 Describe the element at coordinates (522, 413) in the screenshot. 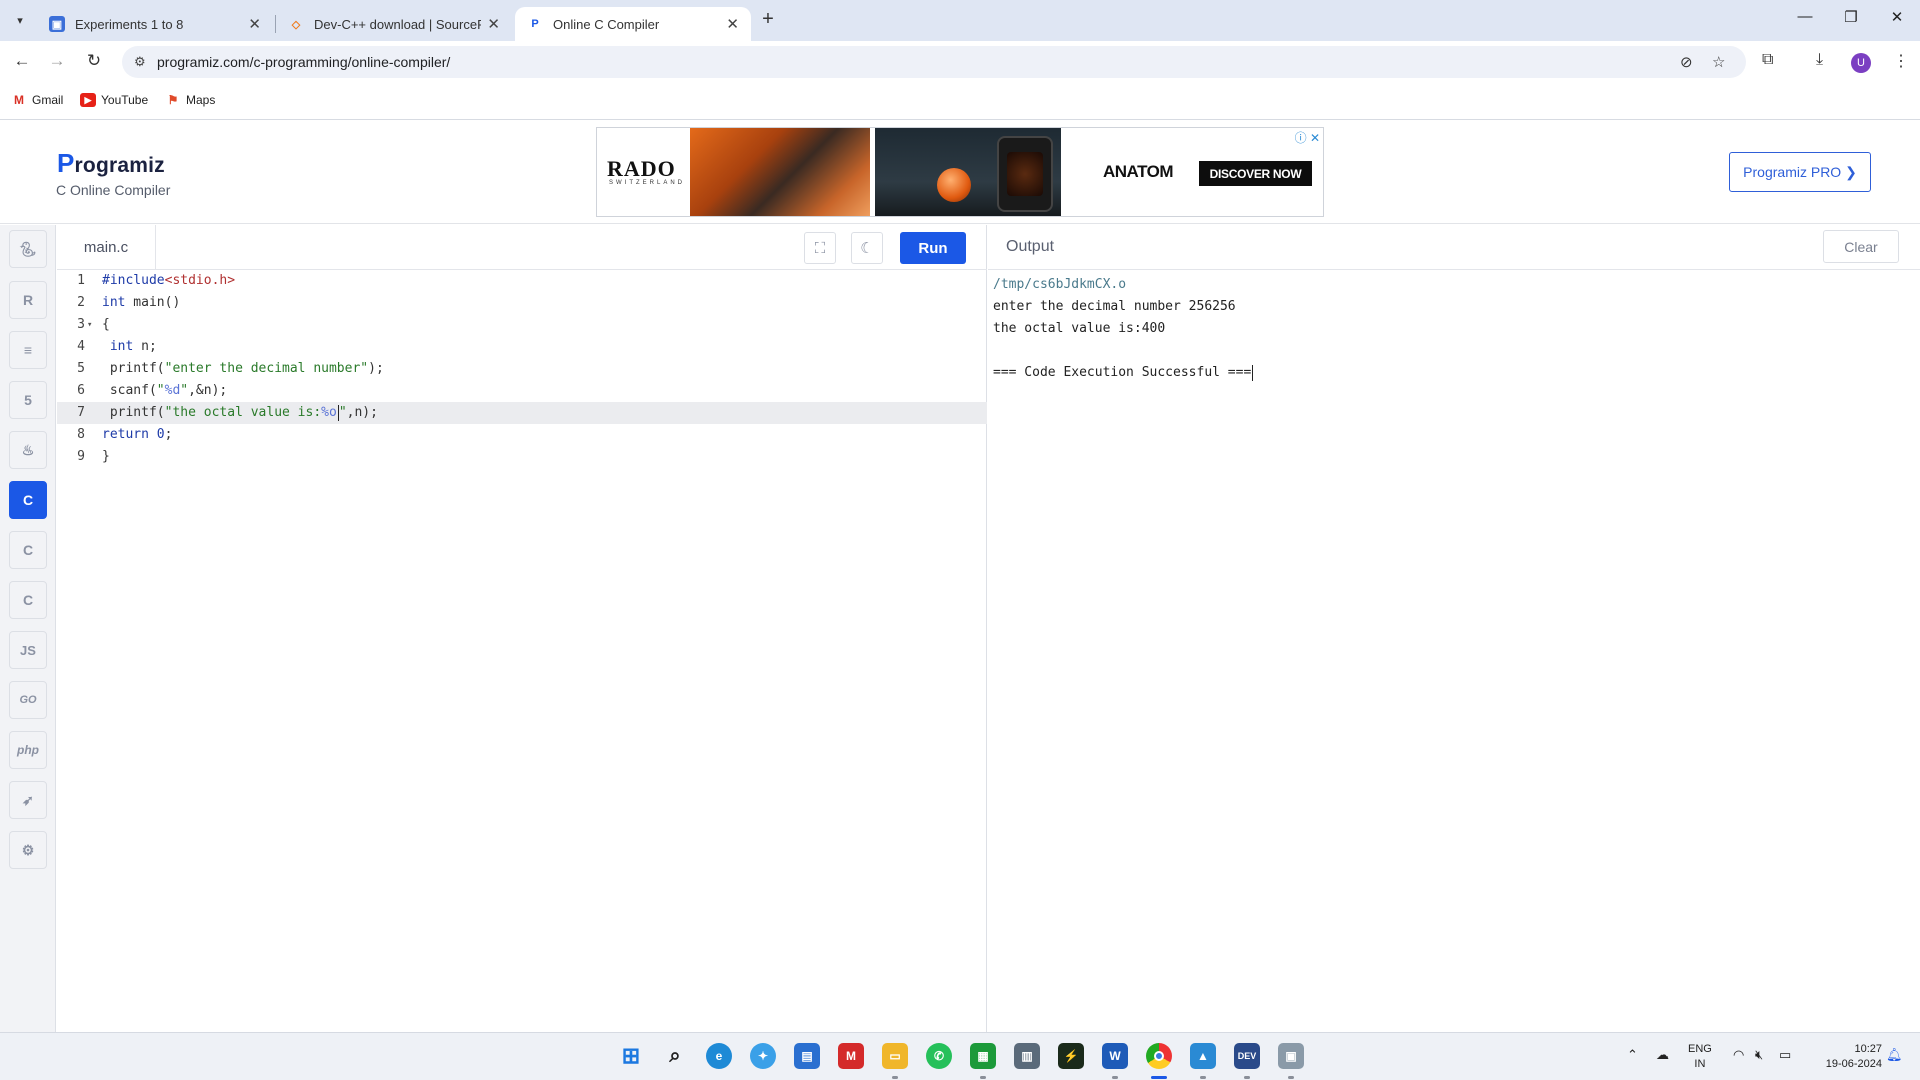

I see `code-line-active: 7 printf("the octal value is:%o ",n);` at that location.